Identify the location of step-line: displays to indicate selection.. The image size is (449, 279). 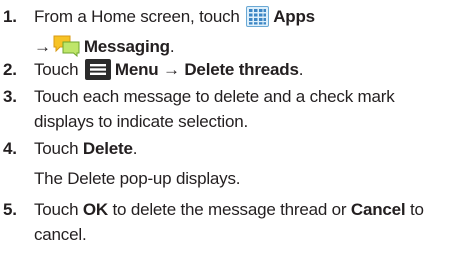
(141, 121).